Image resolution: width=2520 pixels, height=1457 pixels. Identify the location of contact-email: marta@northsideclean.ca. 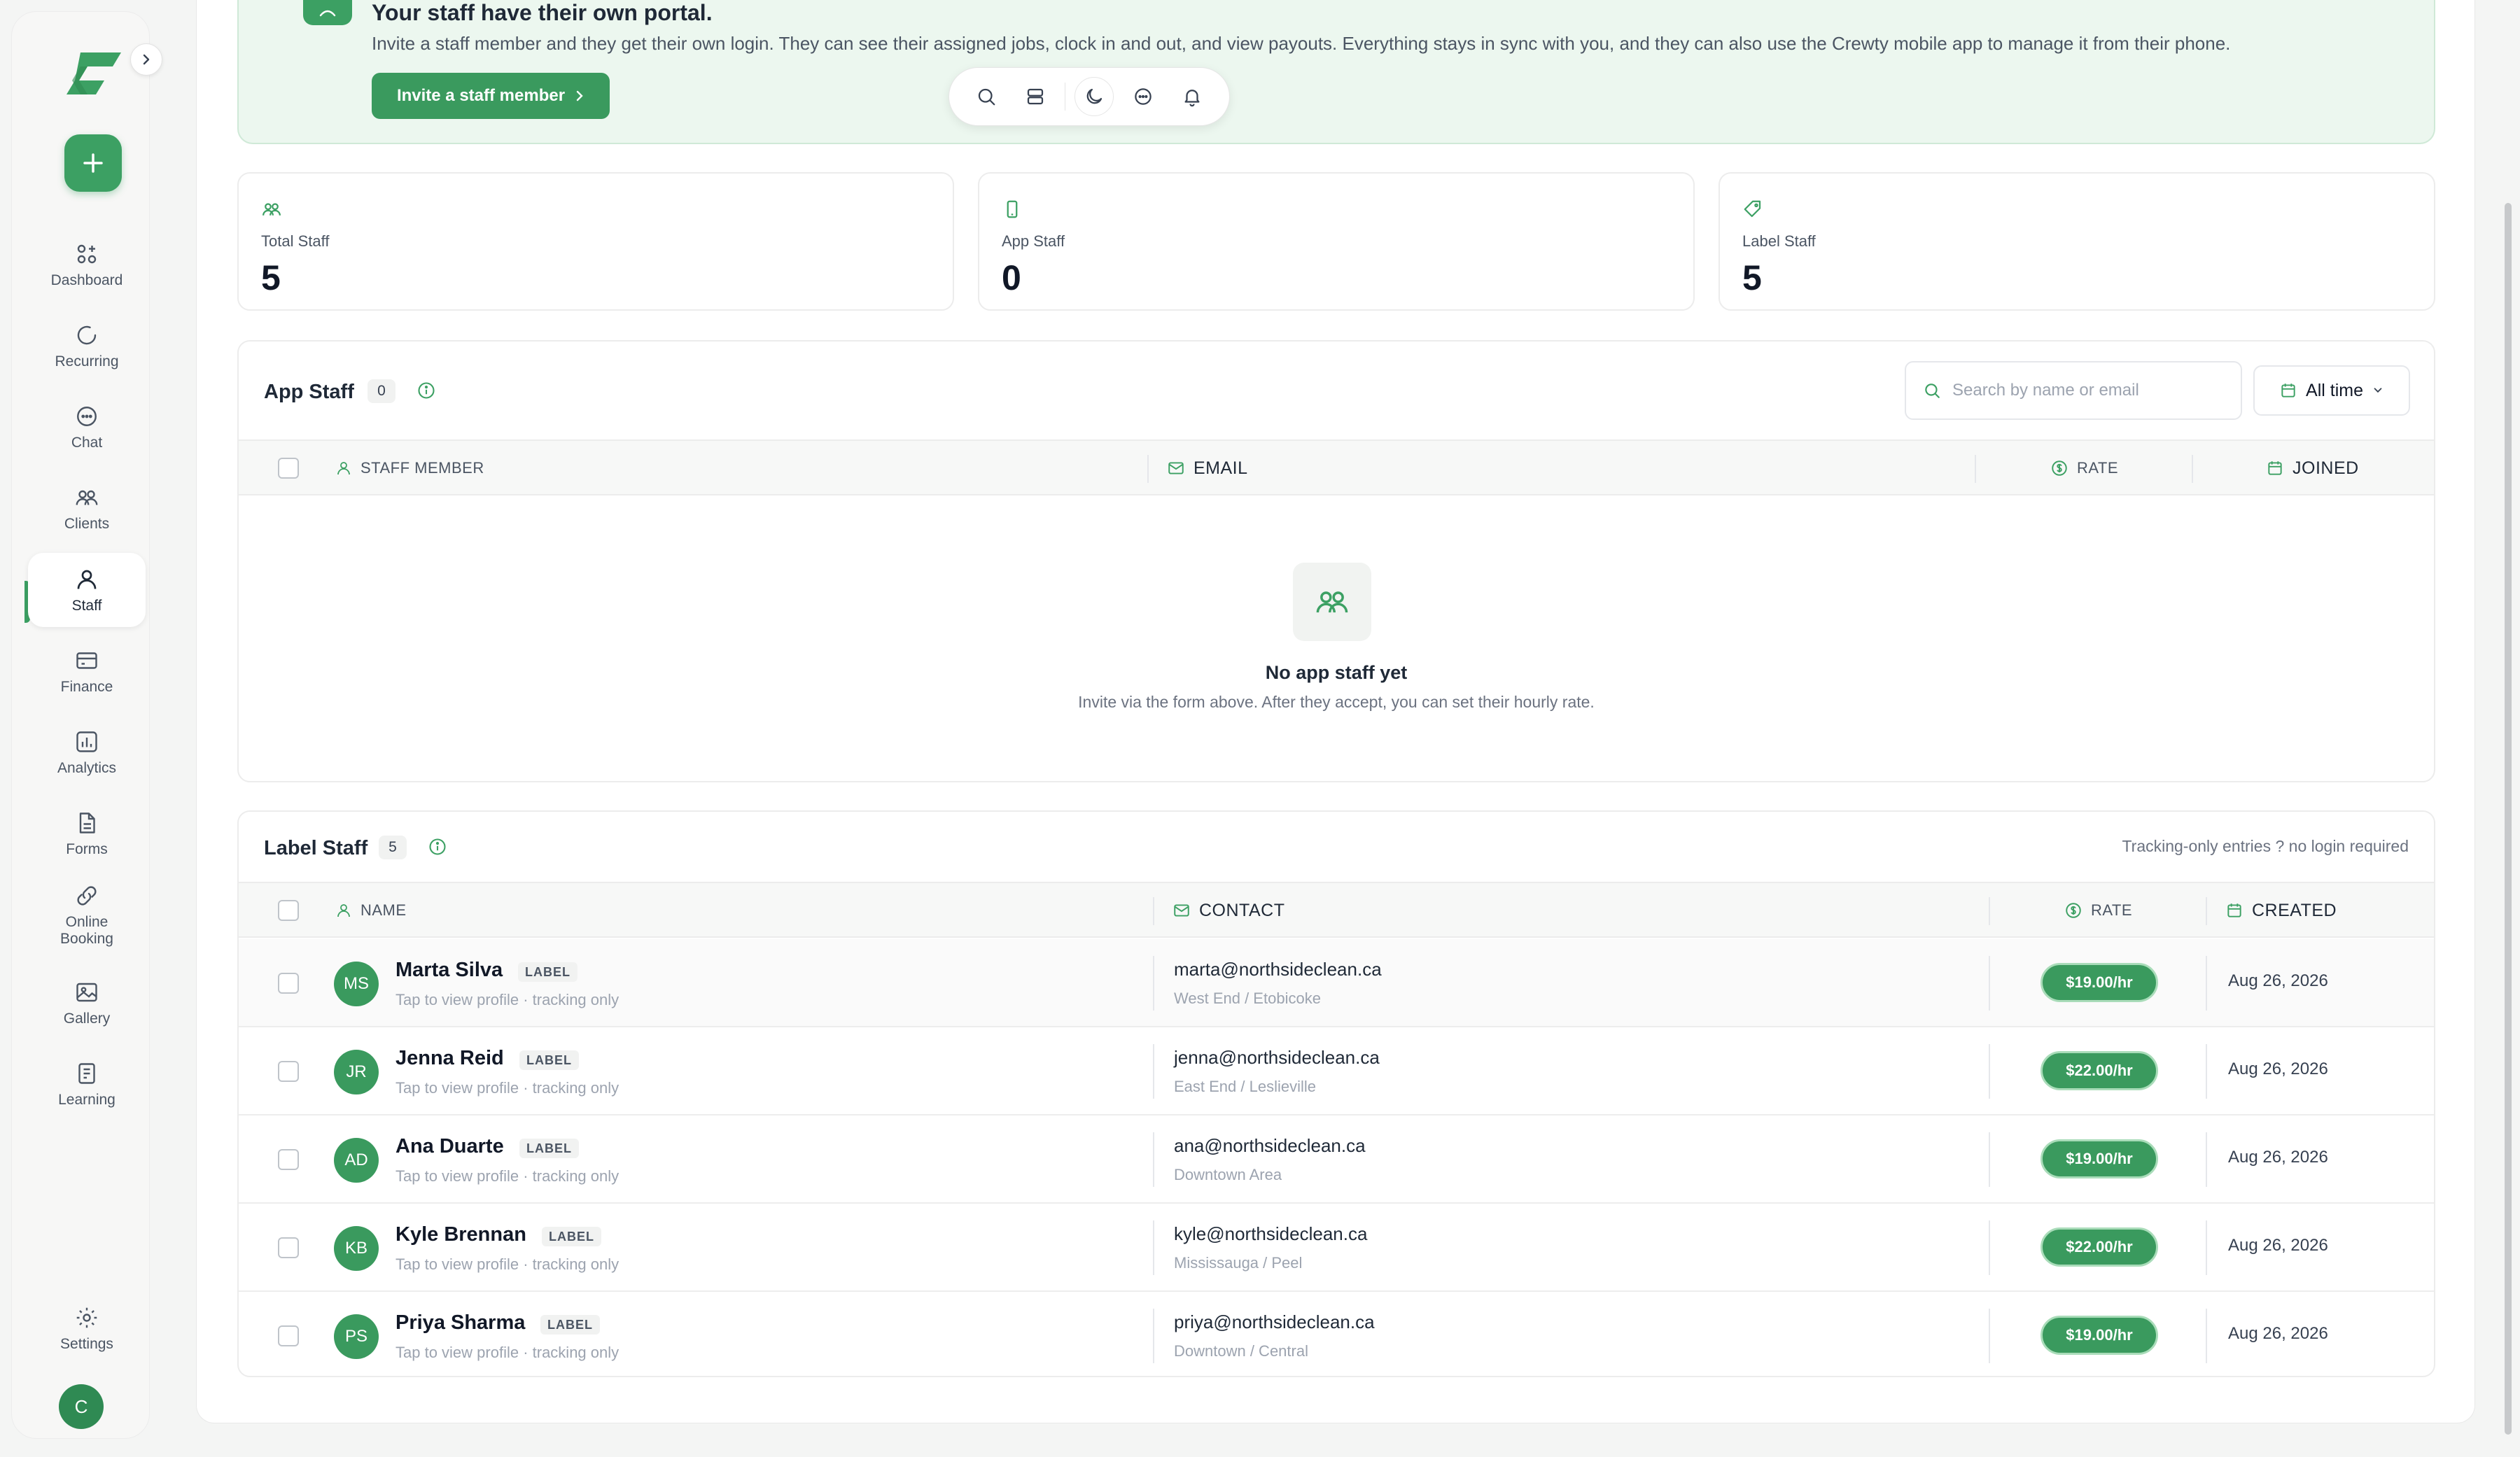
(1278, 969).